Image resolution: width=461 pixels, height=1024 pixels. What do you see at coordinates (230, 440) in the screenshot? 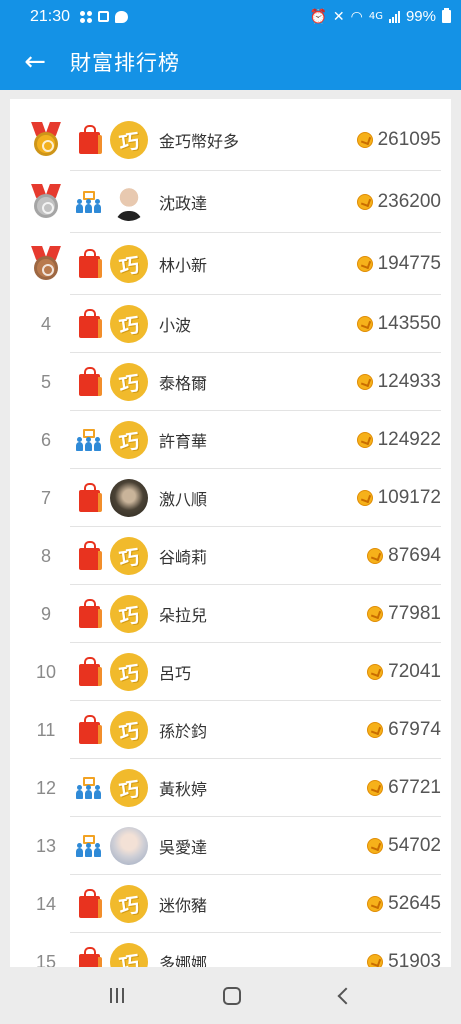
I see `table-row: 6 巧許育華 124922` at bounding box center [230, 440].